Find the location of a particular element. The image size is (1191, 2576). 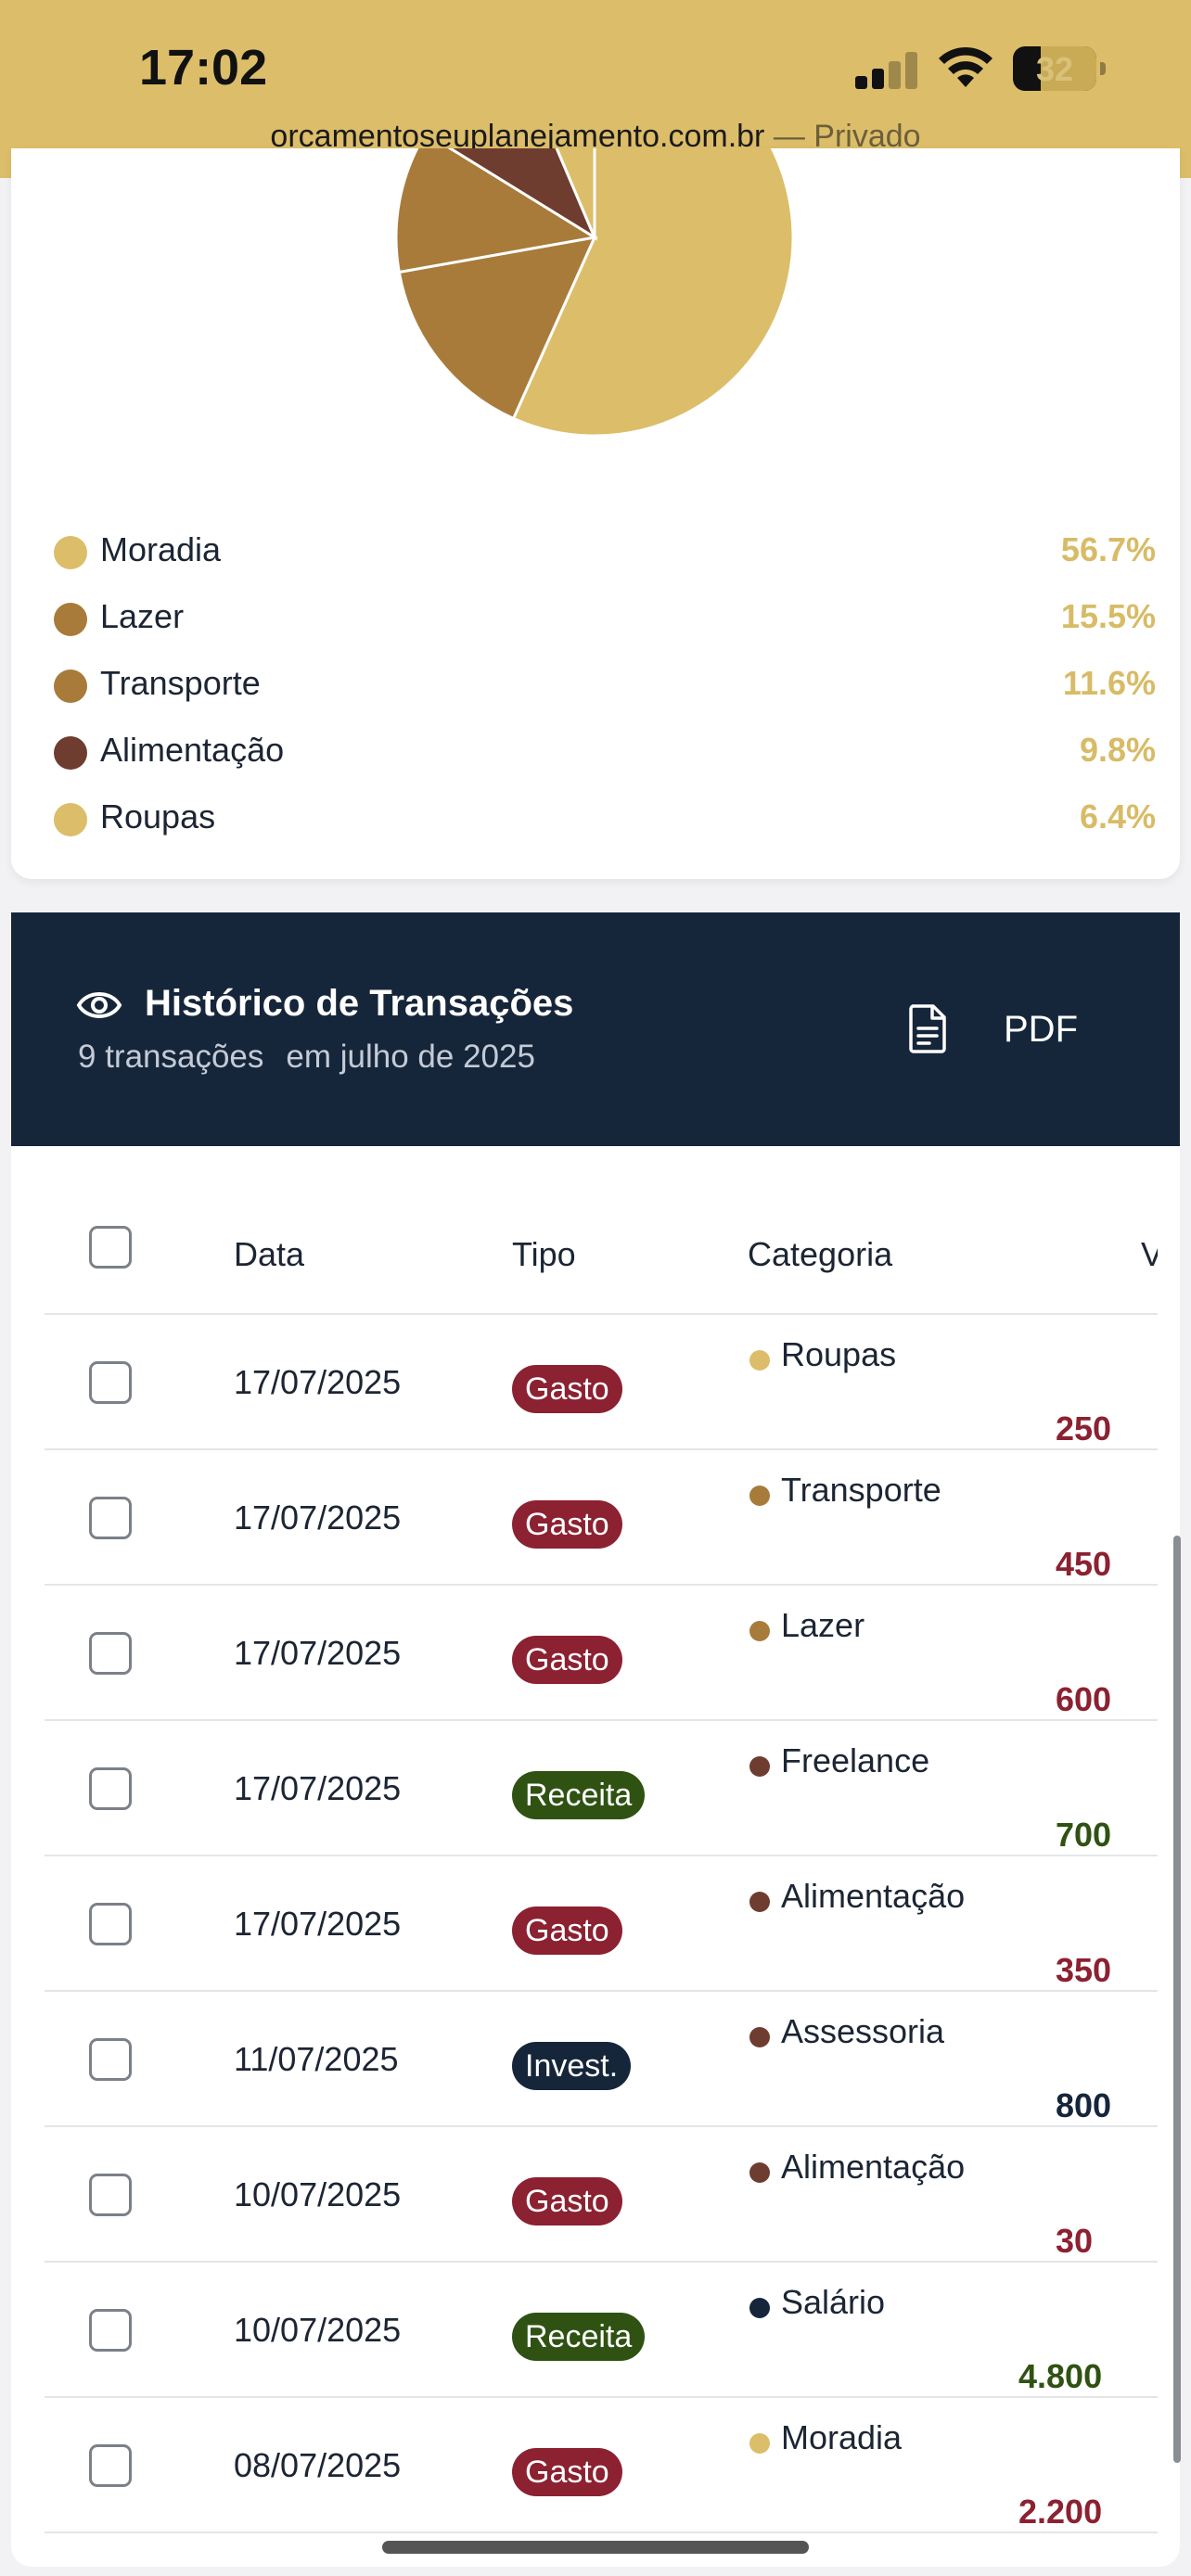

legend-label: Moradia is located at coordinates (161, 549).